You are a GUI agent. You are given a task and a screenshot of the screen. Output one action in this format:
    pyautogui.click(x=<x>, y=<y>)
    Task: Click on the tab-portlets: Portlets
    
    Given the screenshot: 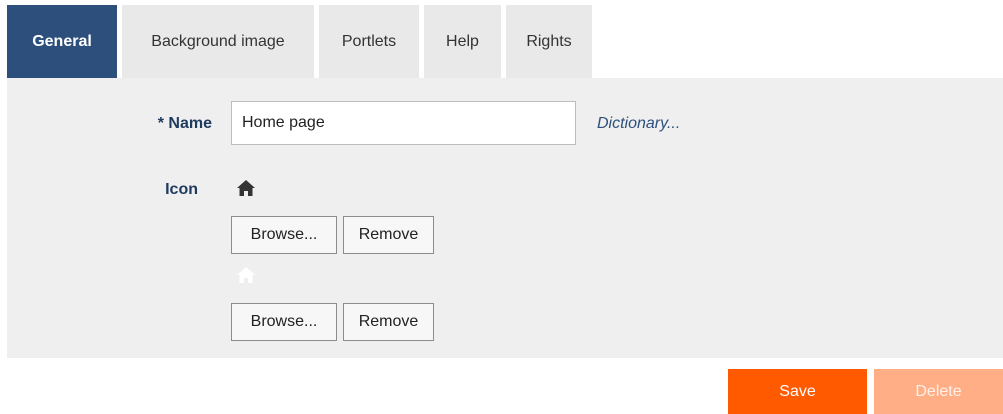 What is the action you would take?
    pyautogui.click(x=369, y=41)
    